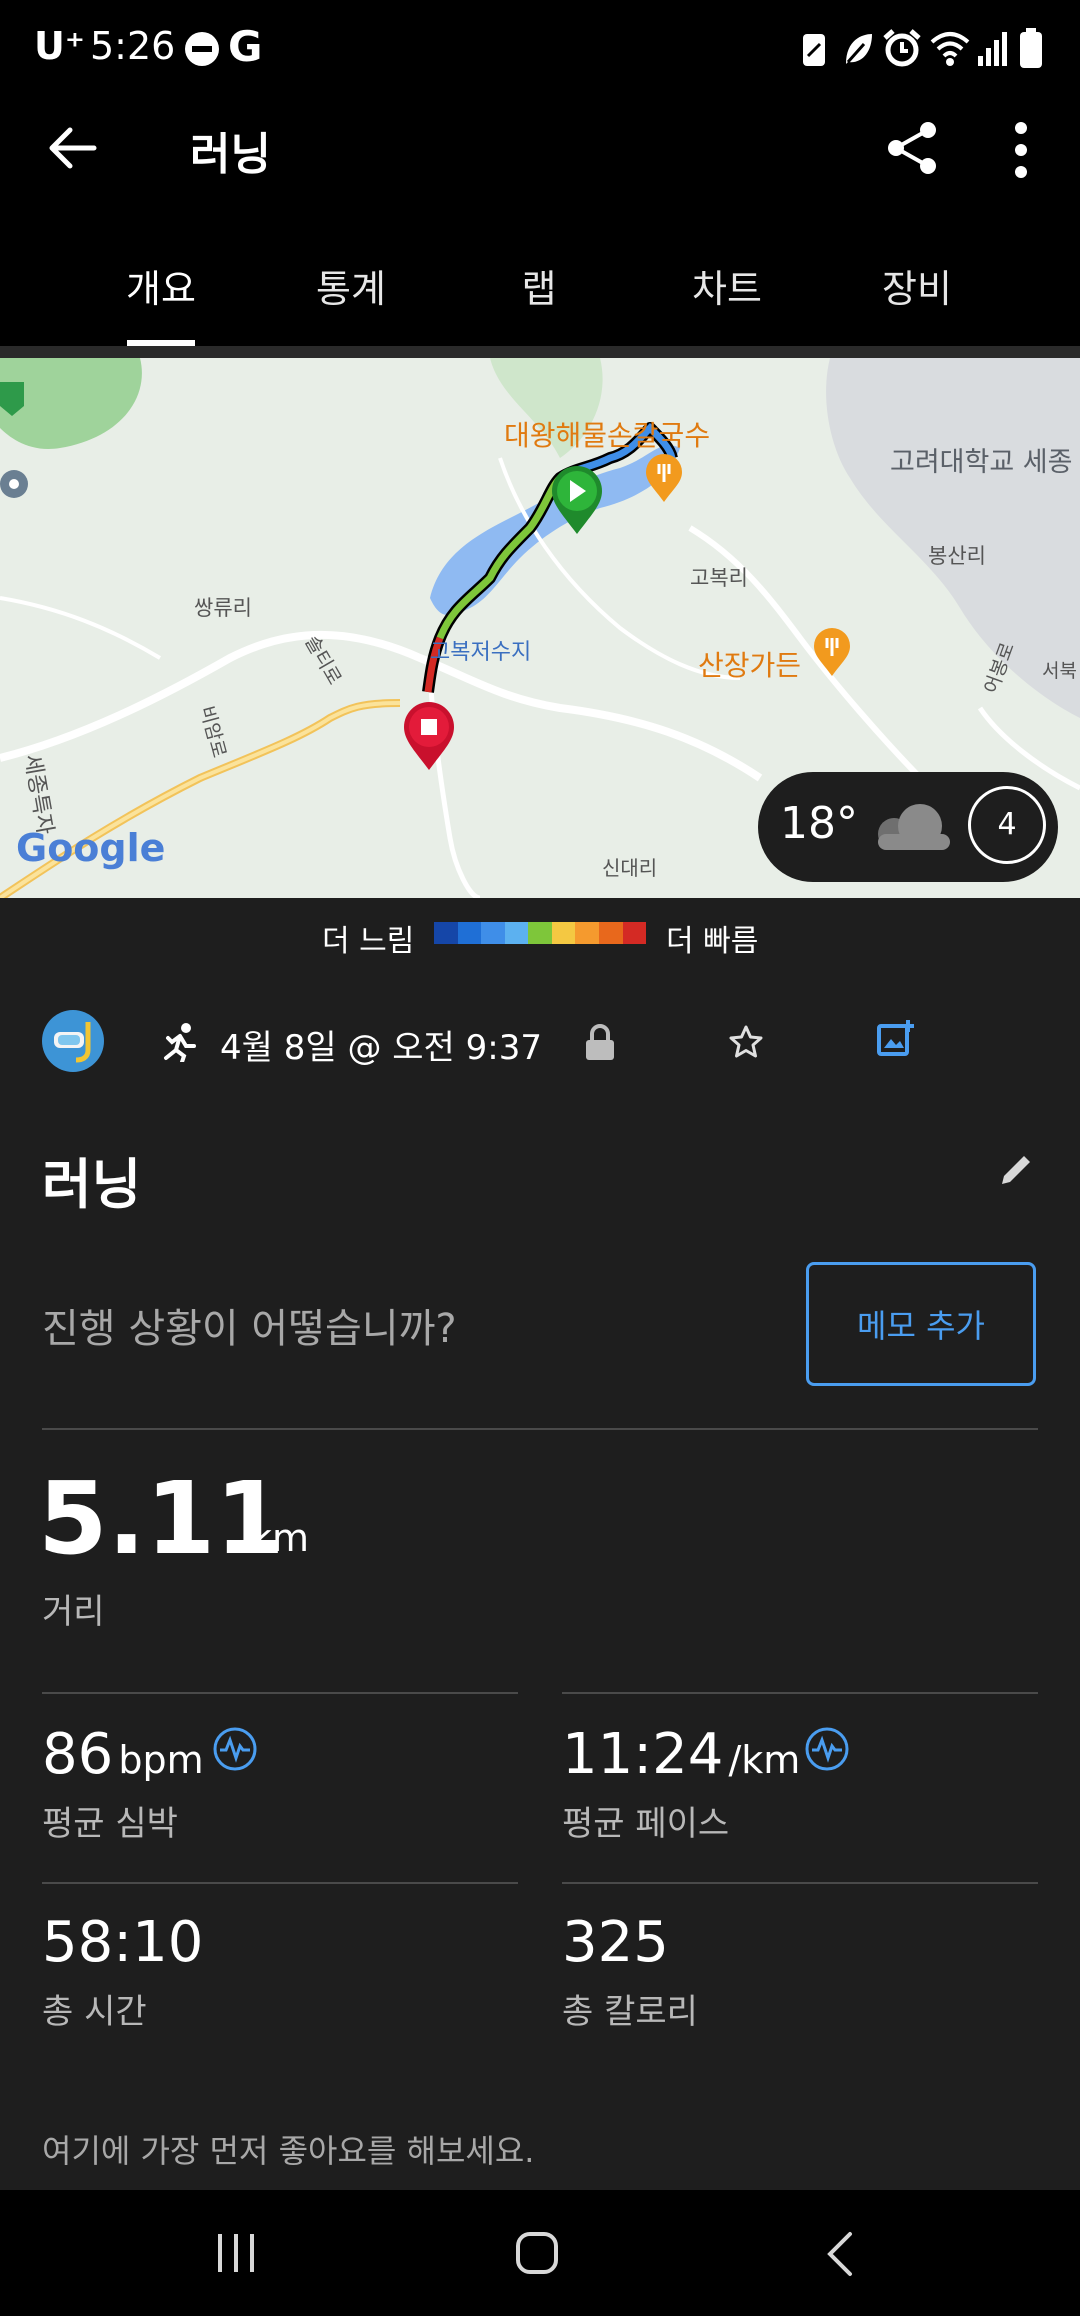 The image size is (1080, 2316). What do you see at coordinates (1031, 48) in the screenshot?
I see `battery-icon` at bounding box center [1031, 48].